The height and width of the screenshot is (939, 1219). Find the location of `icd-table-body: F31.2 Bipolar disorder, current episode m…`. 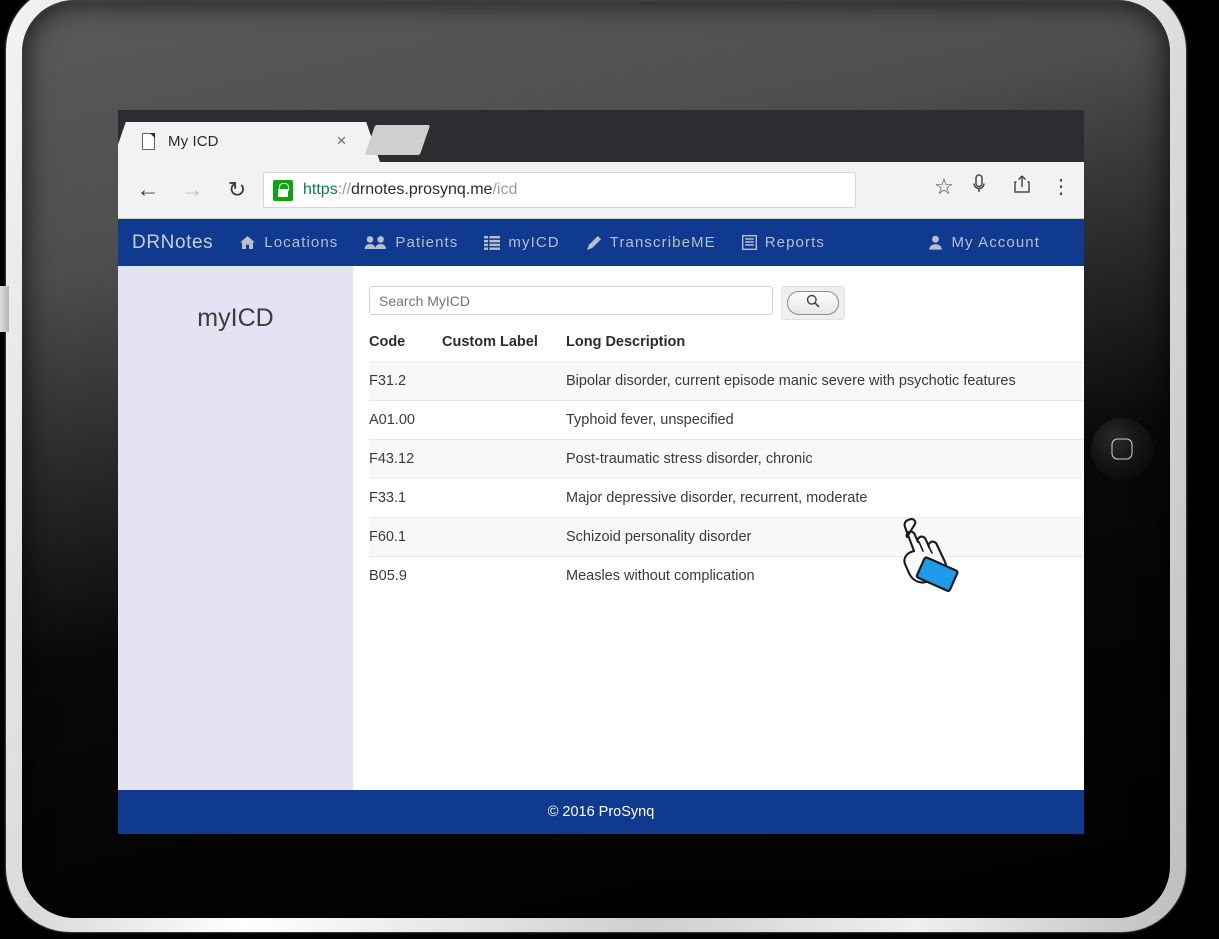

icd-table-body: F31.2 Bipolar disorder, current episode m… is located at coordinates (726, 478).